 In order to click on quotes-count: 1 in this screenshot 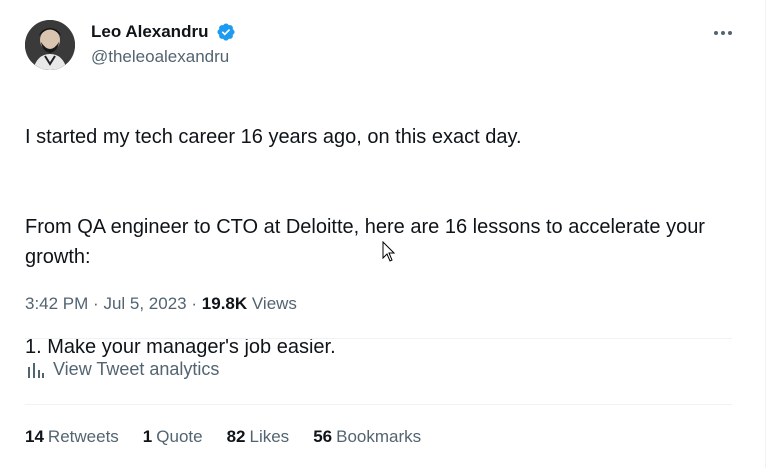, I will do `click(147, 436)`.